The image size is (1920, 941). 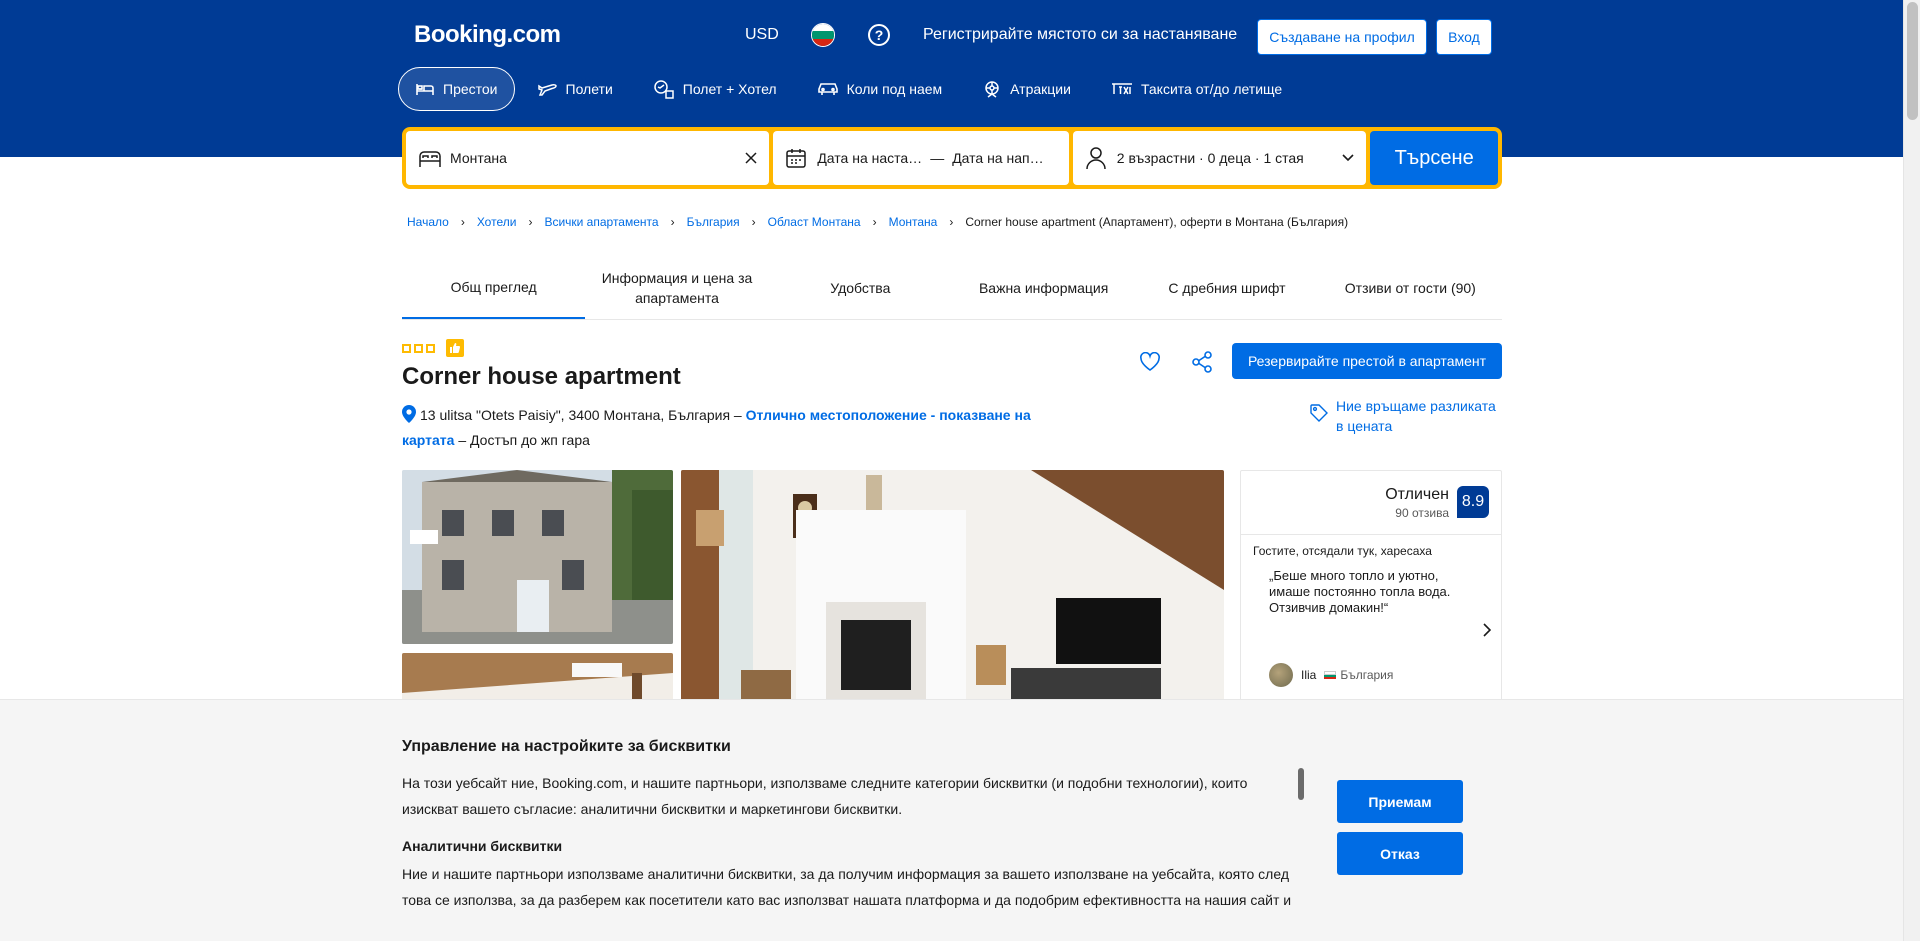 I want to click on signup-button: Създаване на профил, so click(x=1342, y=37).